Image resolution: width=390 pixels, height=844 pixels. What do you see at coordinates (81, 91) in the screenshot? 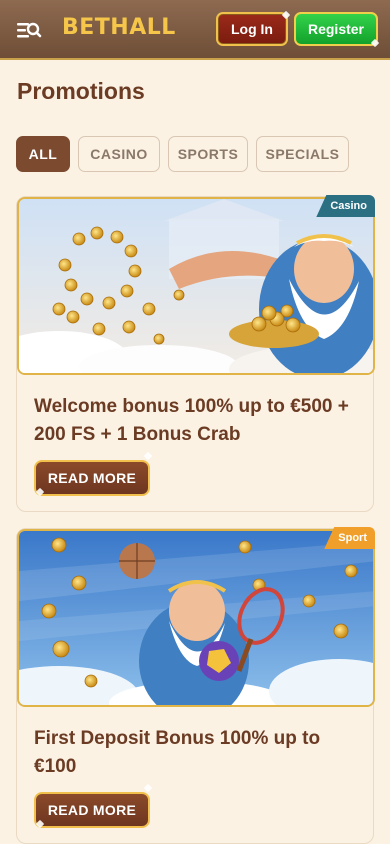
I see `page-title: Promotions` at bounding box center [81, 91].